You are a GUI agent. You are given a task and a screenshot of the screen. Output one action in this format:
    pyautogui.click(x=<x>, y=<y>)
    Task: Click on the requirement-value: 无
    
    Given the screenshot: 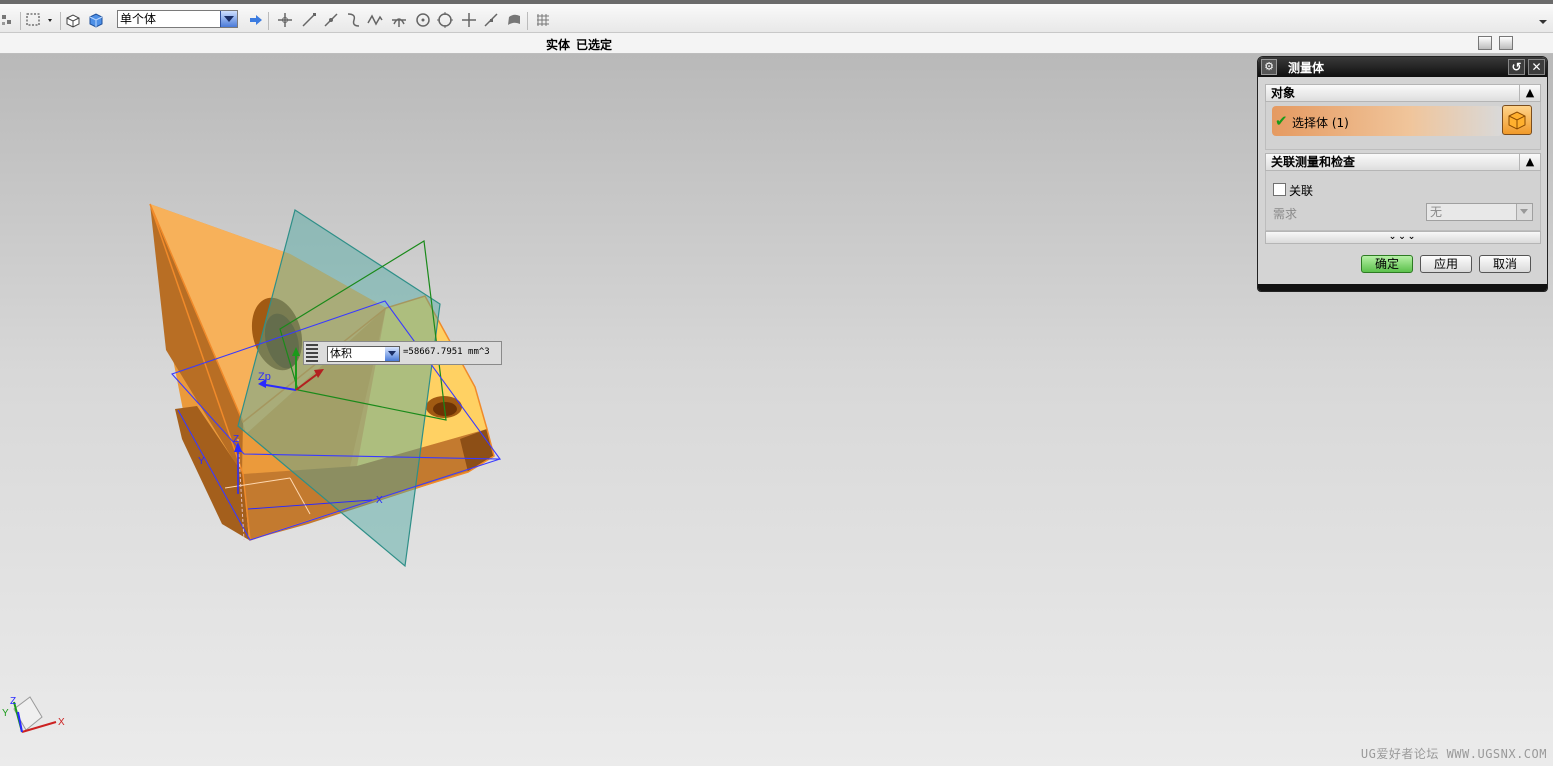 What is the action you would take?
    pyautogui.click(x=1436, y=212)
    